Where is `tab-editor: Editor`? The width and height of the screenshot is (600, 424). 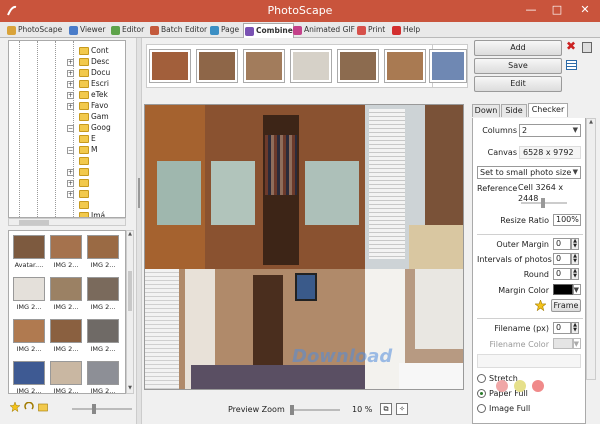
tab-editor: Editor is located at coordinates (127, 30).